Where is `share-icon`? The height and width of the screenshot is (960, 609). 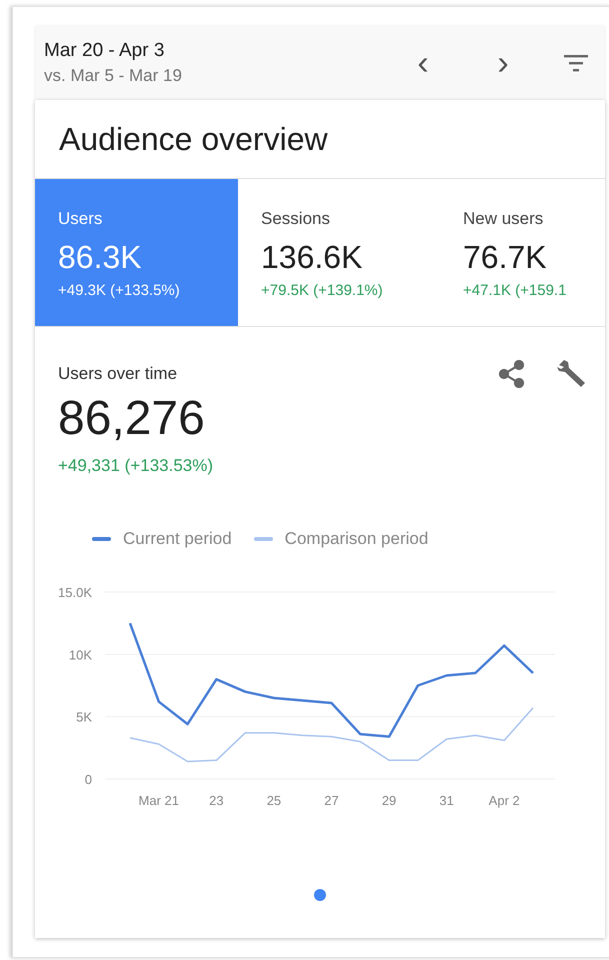
share-icon is located at coordinates (512, 374).